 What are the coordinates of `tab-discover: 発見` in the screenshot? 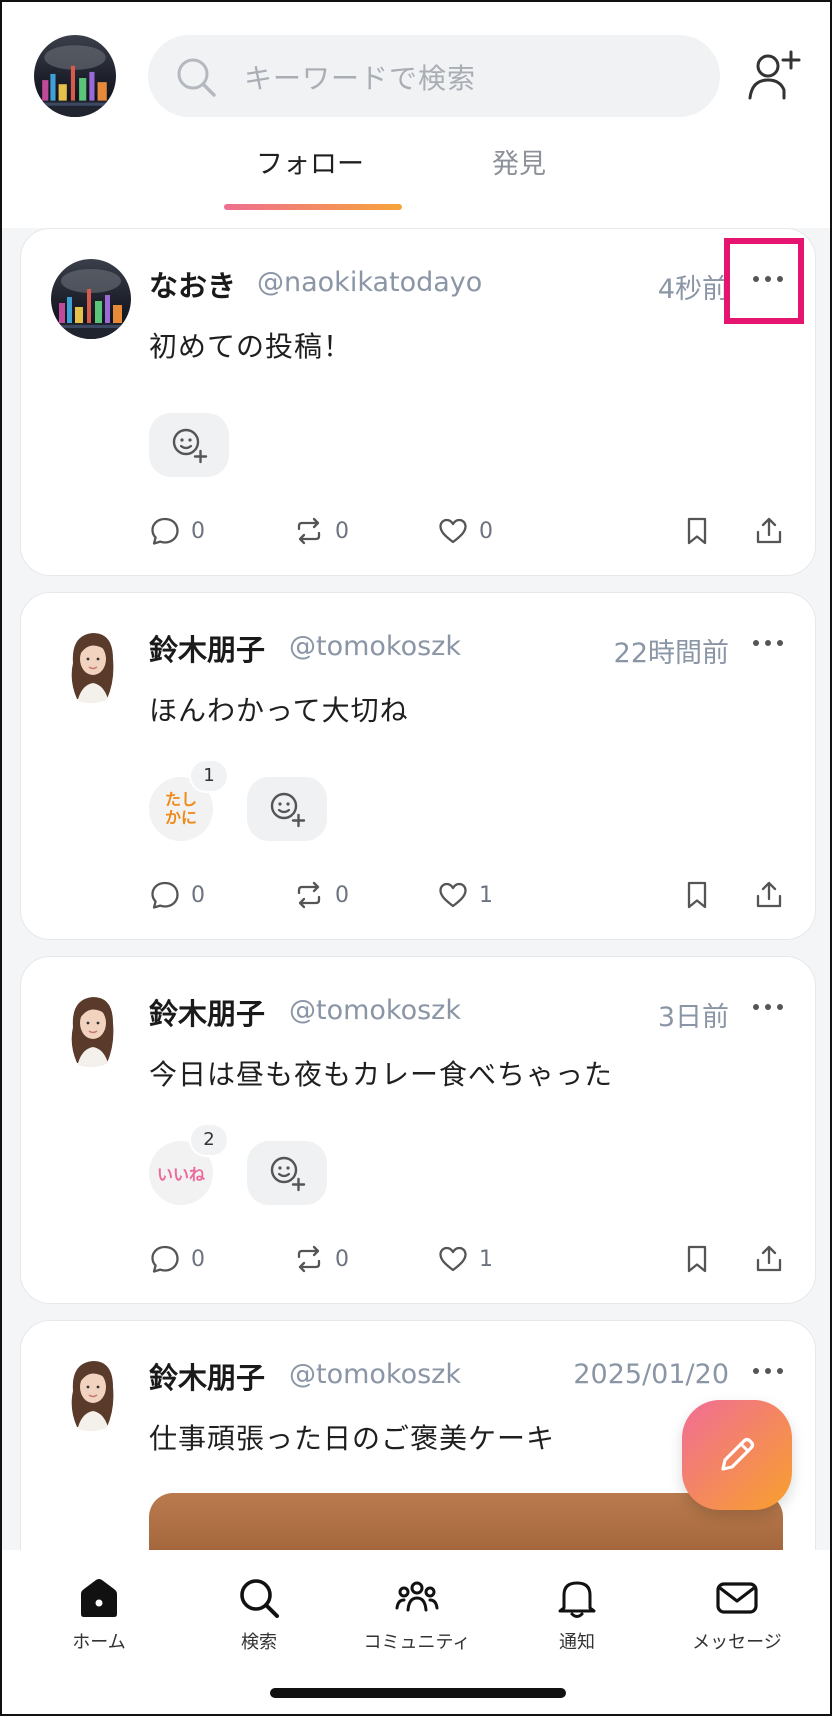 It's located at (519, 161).